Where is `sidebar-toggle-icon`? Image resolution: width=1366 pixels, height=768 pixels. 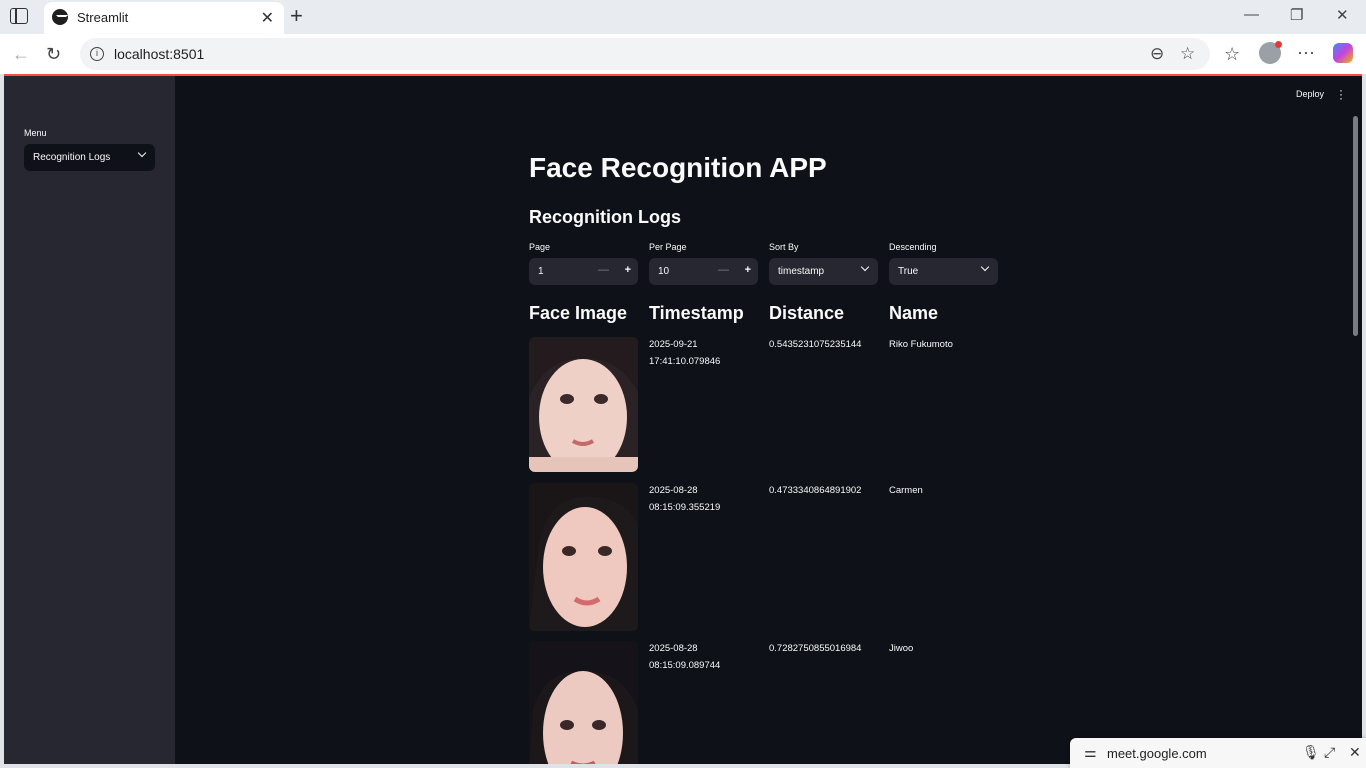 sidebar-toggle-icon is located at coordinates (19, 16).